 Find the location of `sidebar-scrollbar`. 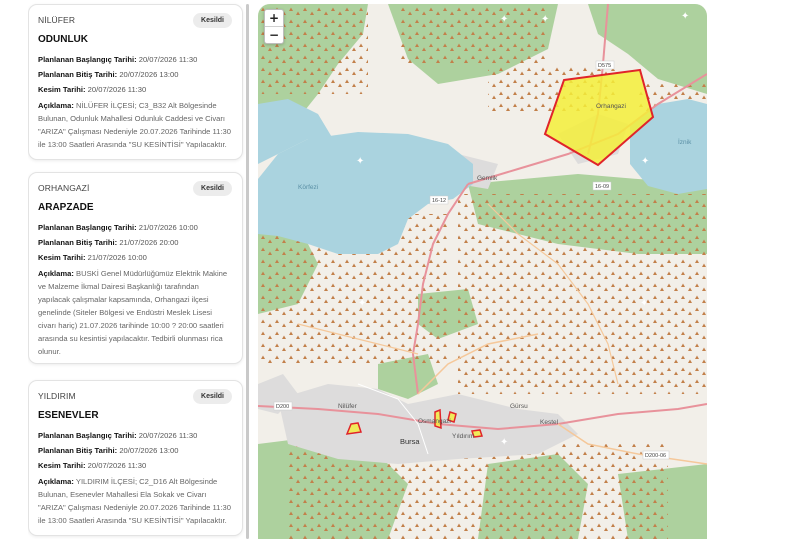

sidebar-scrollbar is located at coordinates (247, 271).